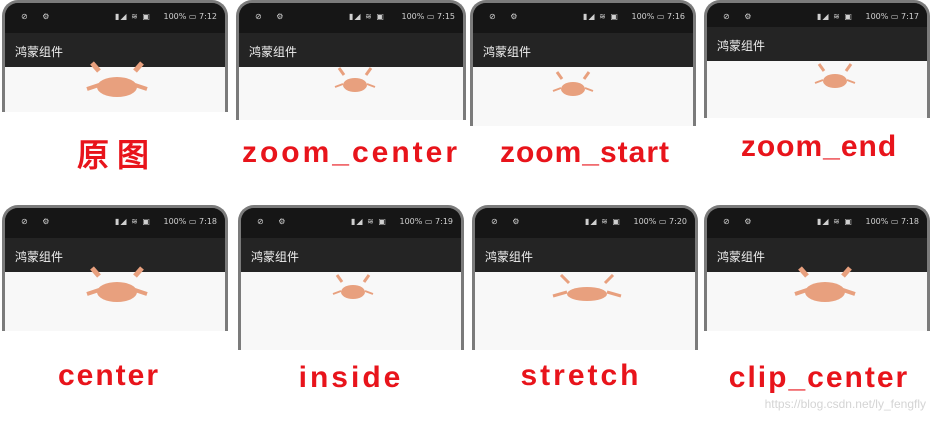  I want to click on panel-zoom-end: ⊘ ⚙ ▮◢ ≋ ▣ 100% ▭ 7:17 鸿蒙组件 zoom_end, so click(819, 105).